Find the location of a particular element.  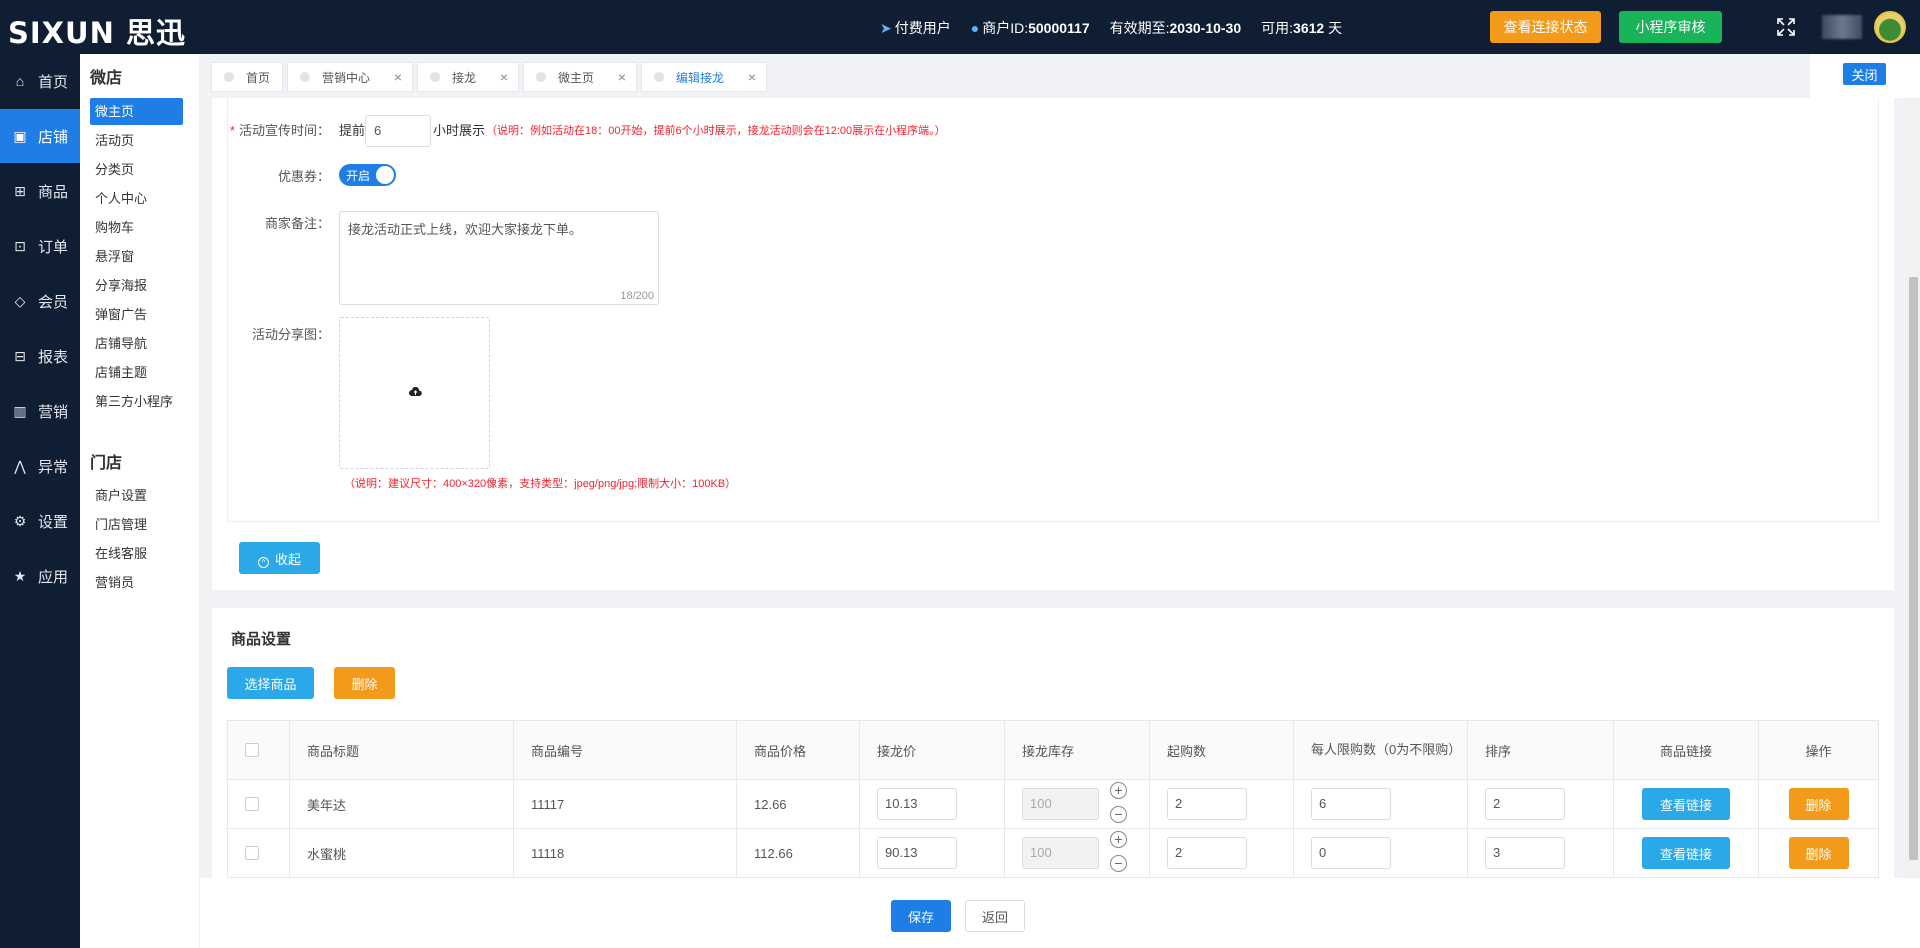

tab-4: 编辑接龙 × is located at coordinates (704, 77).